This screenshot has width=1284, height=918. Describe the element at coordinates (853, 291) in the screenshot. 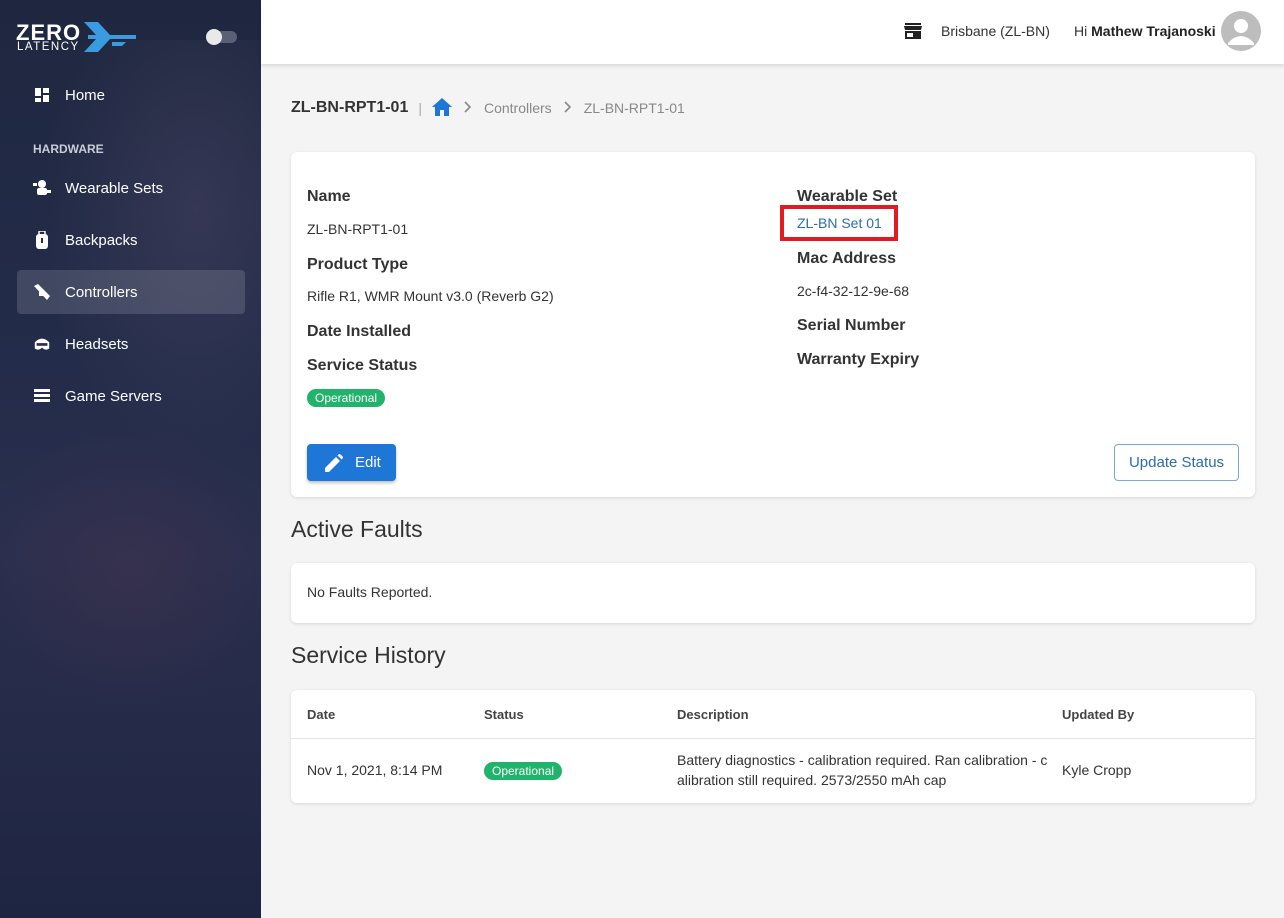

I see `mac-address-value: 2c-f4-32-12-9e-68` at that location.